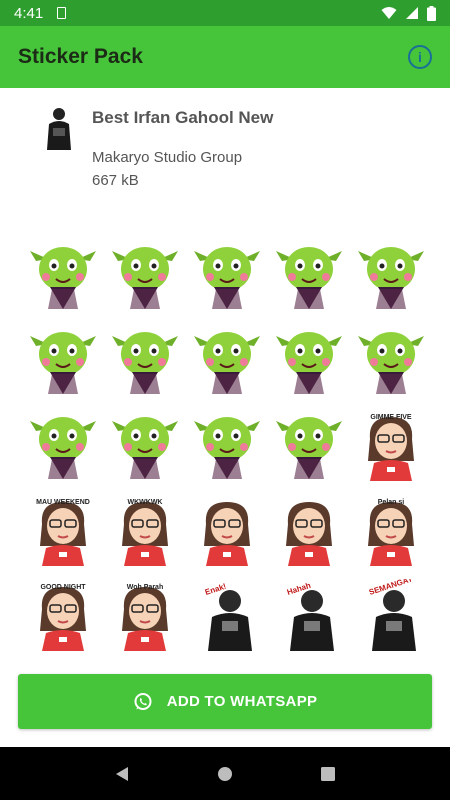 This screenshot has width=450, height=800. I want to click on sticker-item: Woh Parah, so click(145, 614).